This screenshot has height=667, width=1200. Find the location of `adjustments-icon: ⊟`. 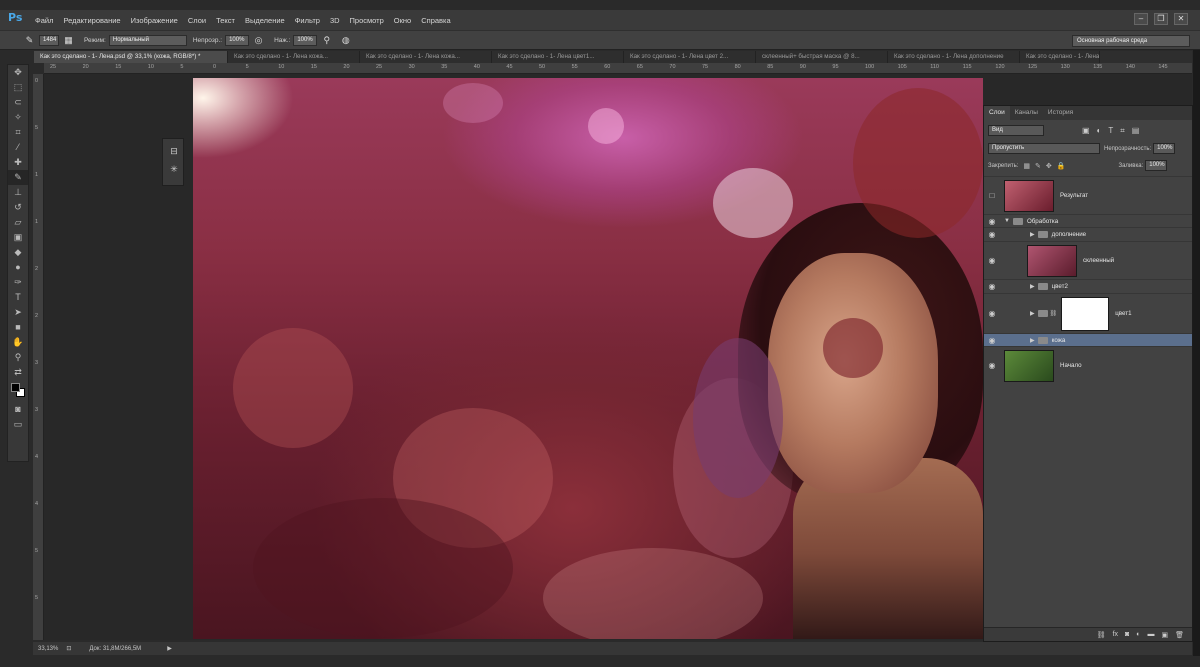

adjustments-icon: ⊟ is located at coordinates (174, 151).